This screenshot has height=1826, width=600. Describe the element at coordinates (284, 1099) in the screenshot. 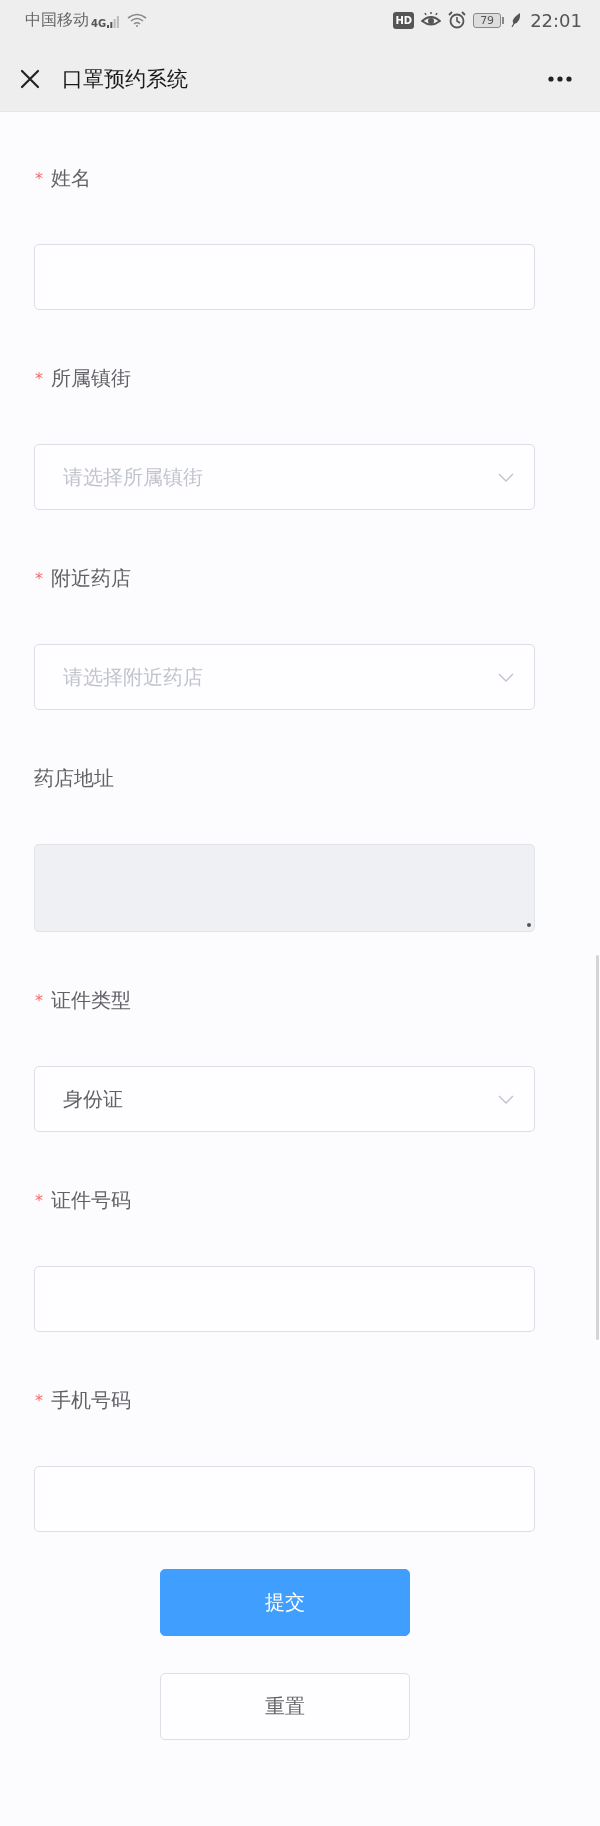

I see `select-field: 身份证` at that location.